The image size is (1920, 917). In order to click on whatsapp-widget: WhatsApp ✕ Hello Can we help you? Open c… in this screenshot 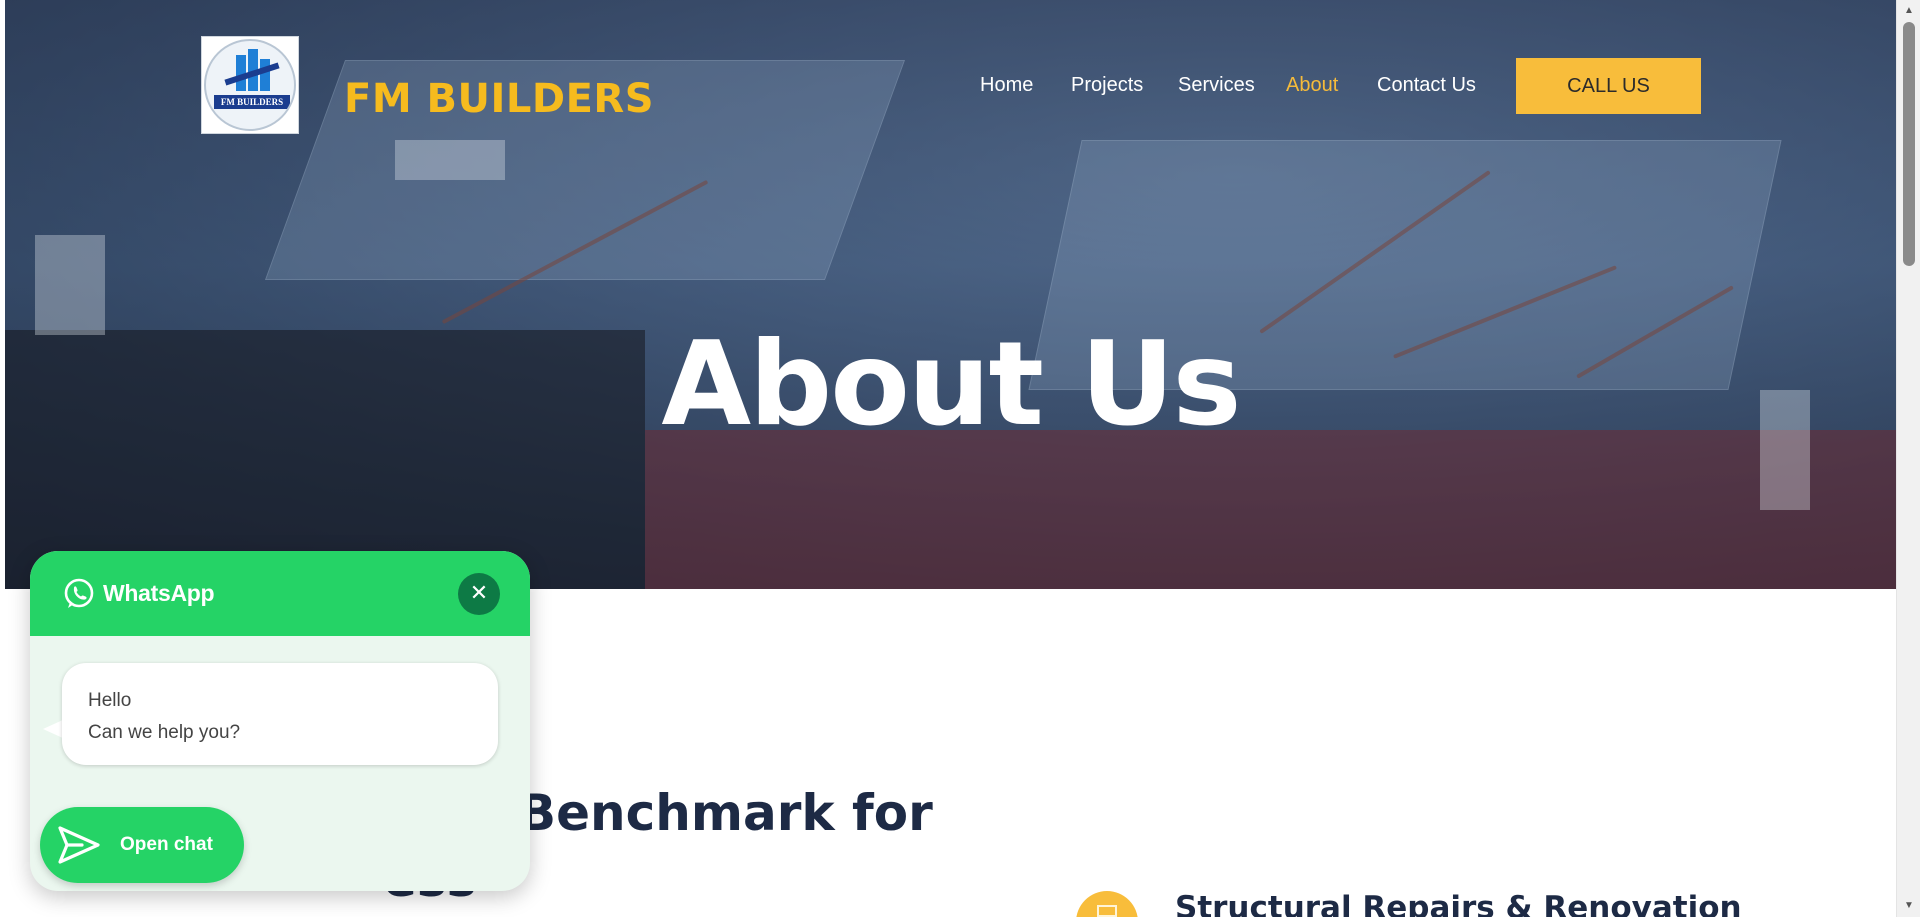, I will do `click(280, 721)`.